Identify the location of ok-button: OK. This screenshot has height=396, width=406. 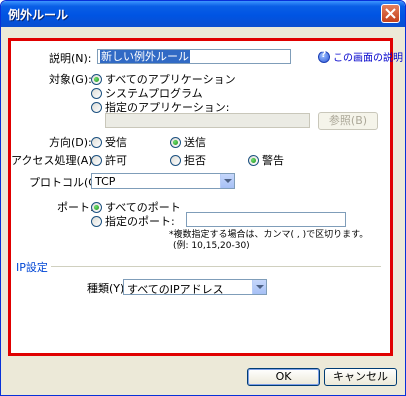
(283, 377).